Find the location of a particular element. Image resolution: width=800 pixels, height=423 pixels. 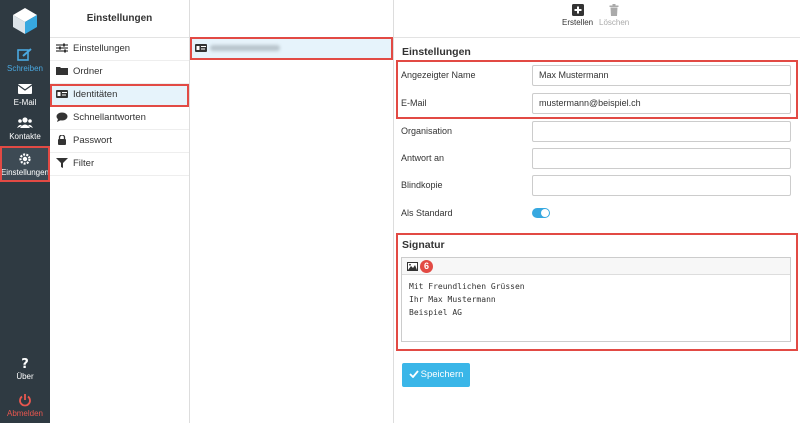

organisation-label: Organisation is located at coordinates (427, 131).